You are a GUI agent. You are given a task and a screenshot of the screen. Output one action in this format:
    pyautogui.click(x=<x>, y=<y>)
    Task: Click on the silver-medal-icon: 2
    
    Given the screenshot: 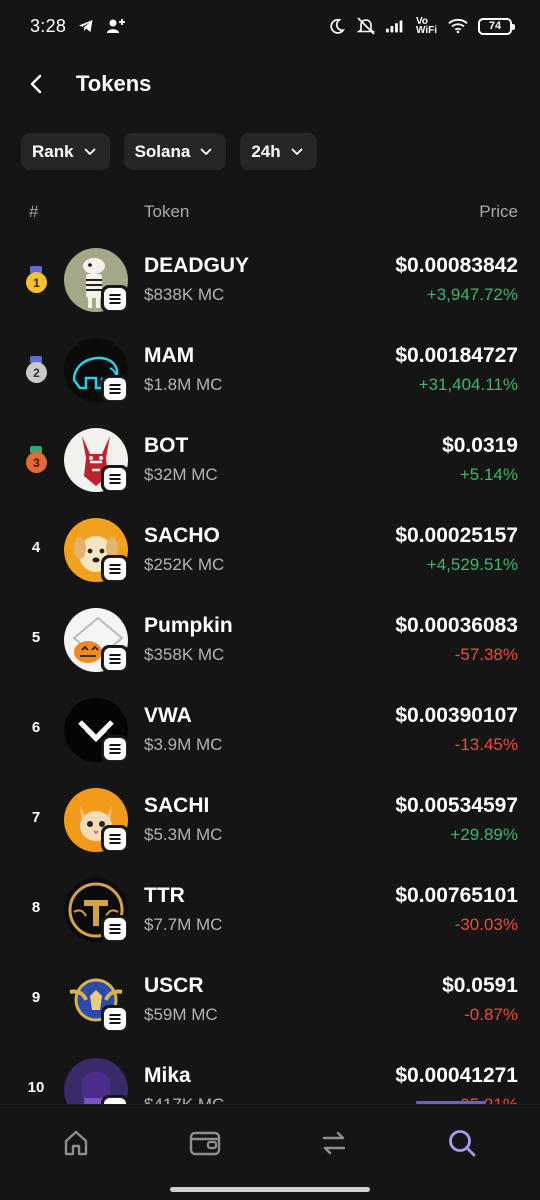 What is the action you would take?
    pyautogui.click(x=36, y=370)
    